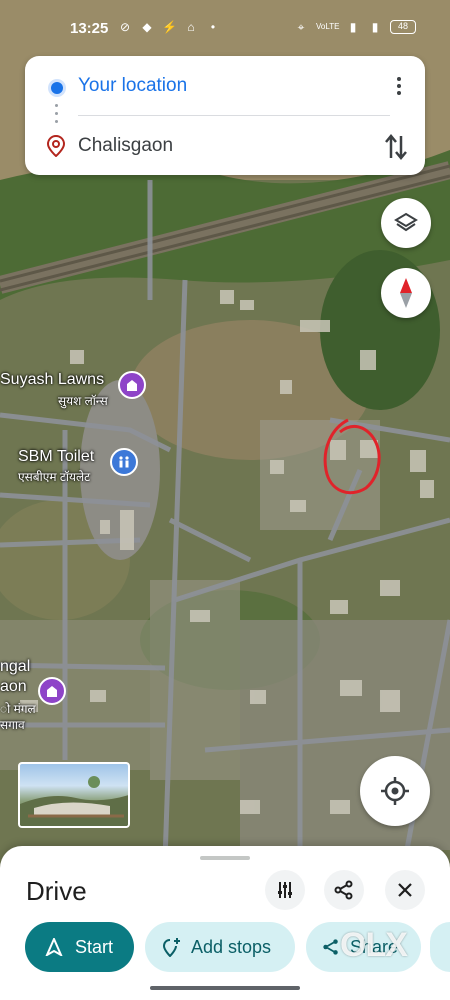  I want to click on volte-icon: VoLTE, so click(328, 26).